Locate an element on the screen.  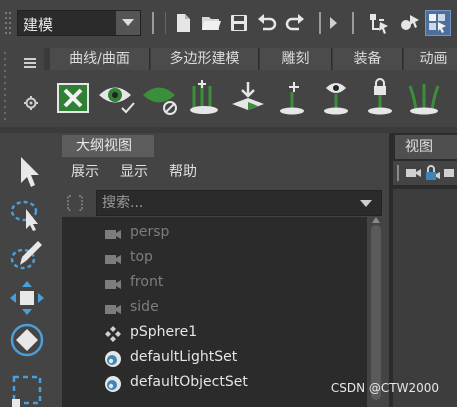
redo-icon is located at coordinates (295, 23).